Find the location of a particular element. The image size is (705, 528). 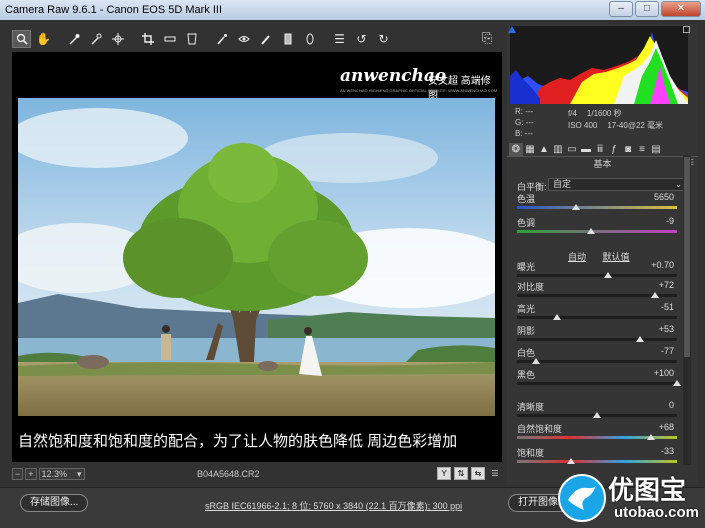

slider-exposure: 曝光 +0.70 is located at coordinates (599, 271).